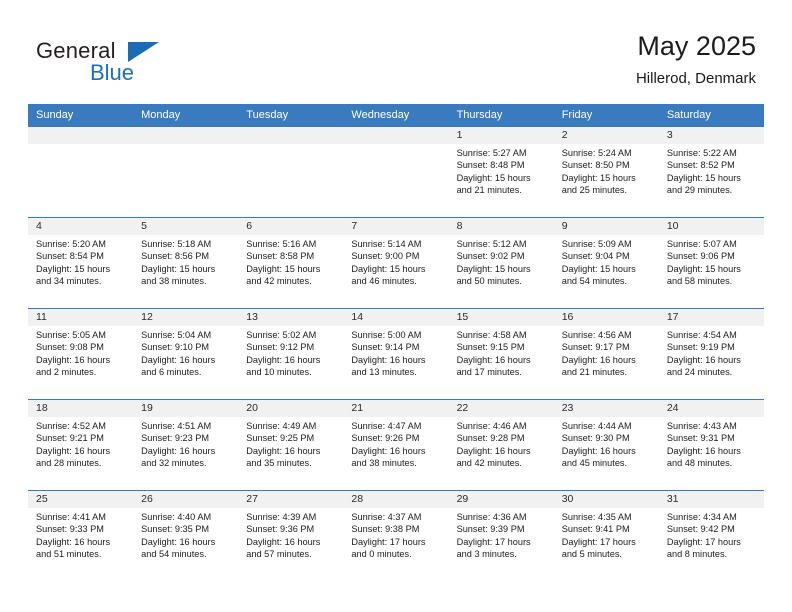 This screenshot has height=612, width=792. Describe the element at coordinates (700, 529) in the screenshot. I see `sunset-text: Sunset: 9:42 PM` at that location.